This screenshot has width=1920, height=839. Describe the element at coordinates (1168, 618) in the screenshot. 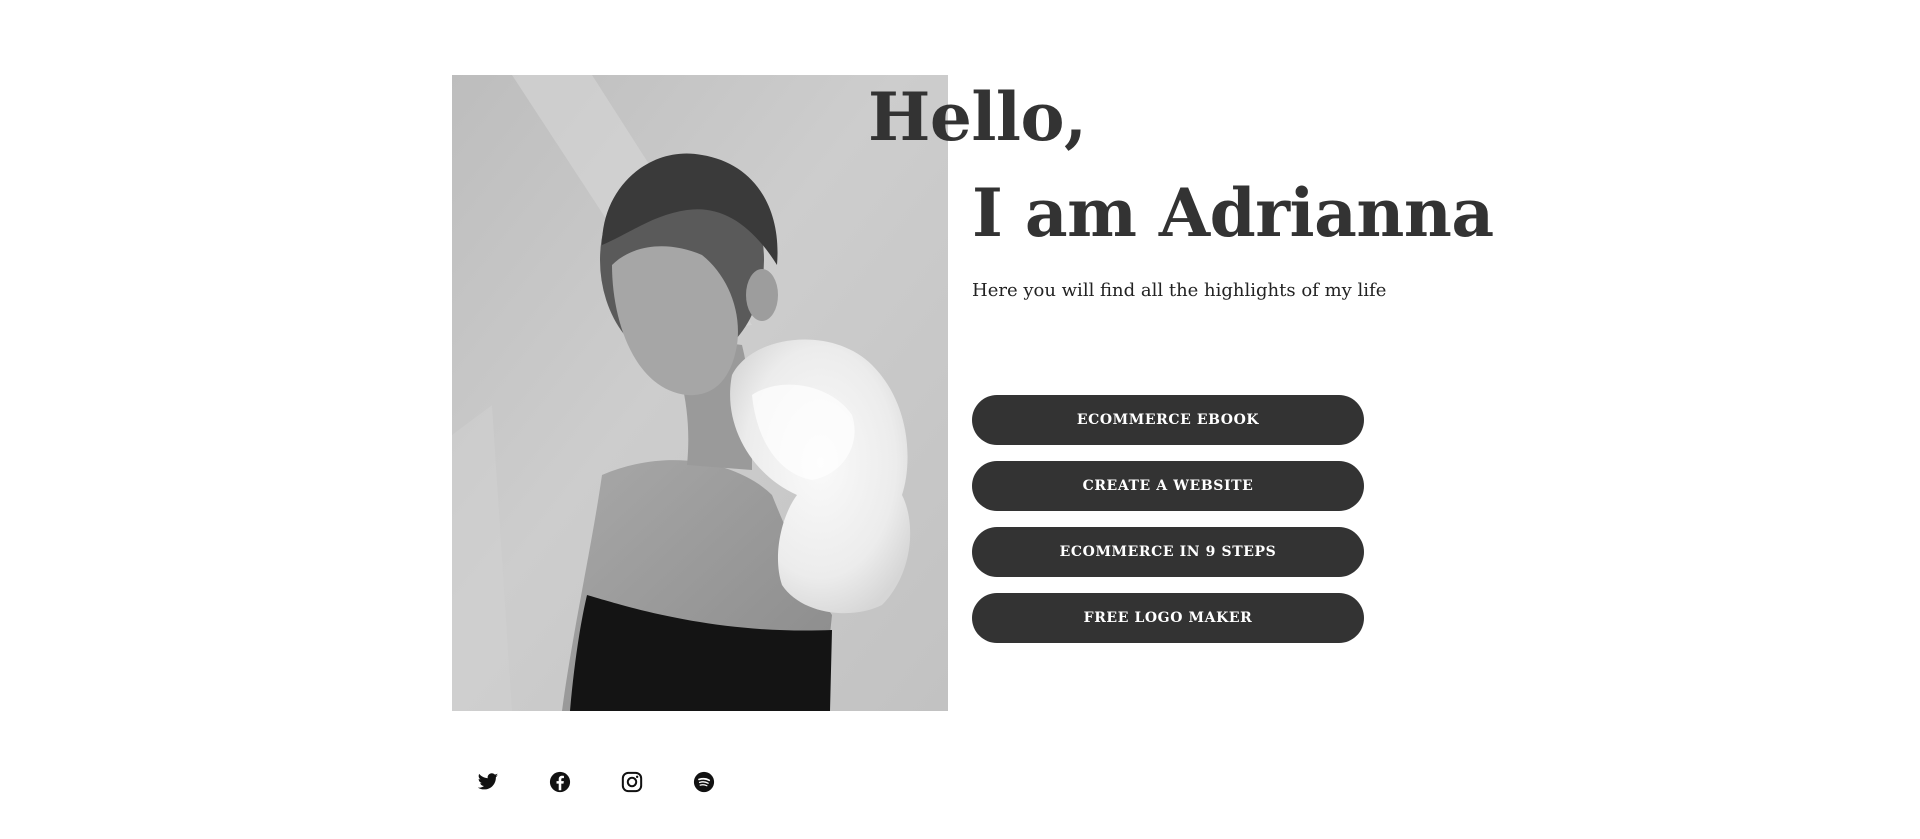

I see `free-logo-maker-button: FREE LOGO MAKER` at that location.